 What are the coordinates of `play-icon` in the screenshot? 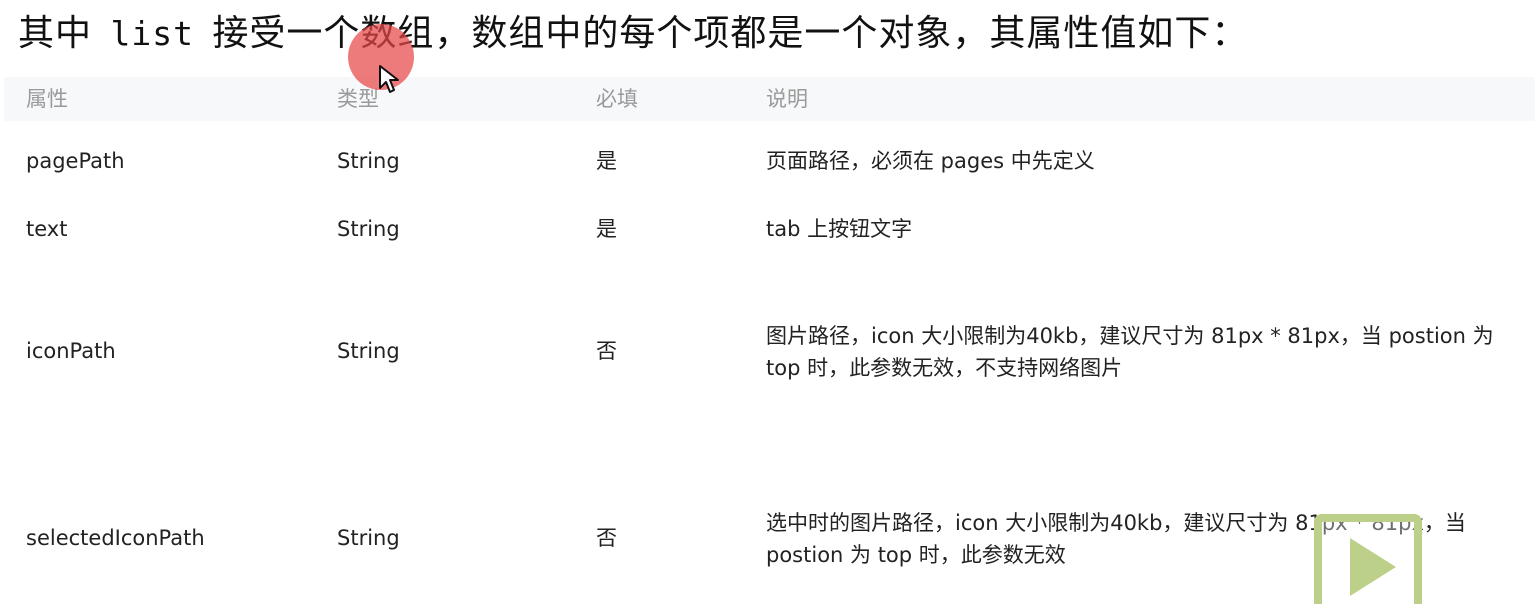 It's located at (1373, 567).